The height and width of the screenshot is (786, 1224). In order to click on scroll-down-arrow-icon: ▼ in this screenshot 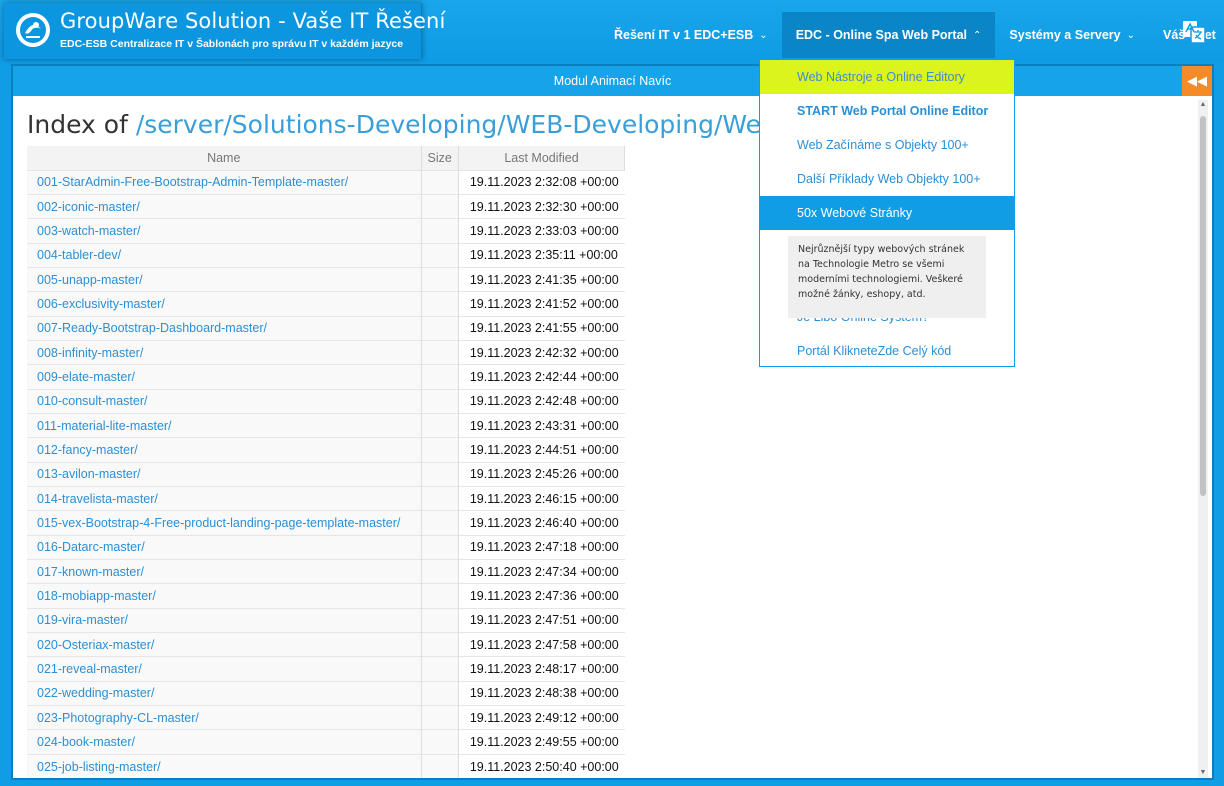, I will do `click(1203, 773)`.